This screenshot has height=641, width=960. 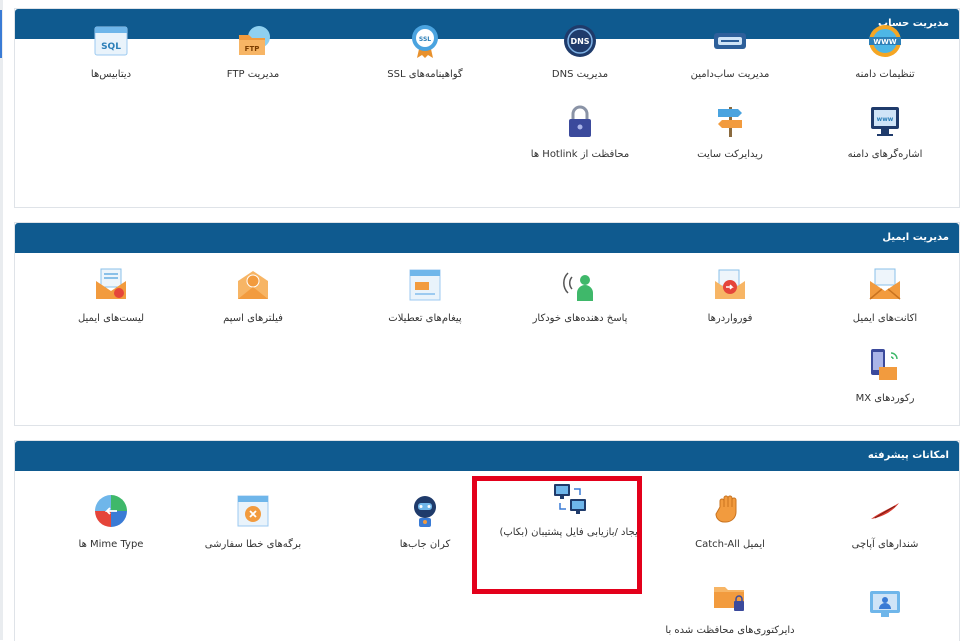 I want to click on item-subdomain: مدیریت ساب‌دامین, so click(x=730, y=52).